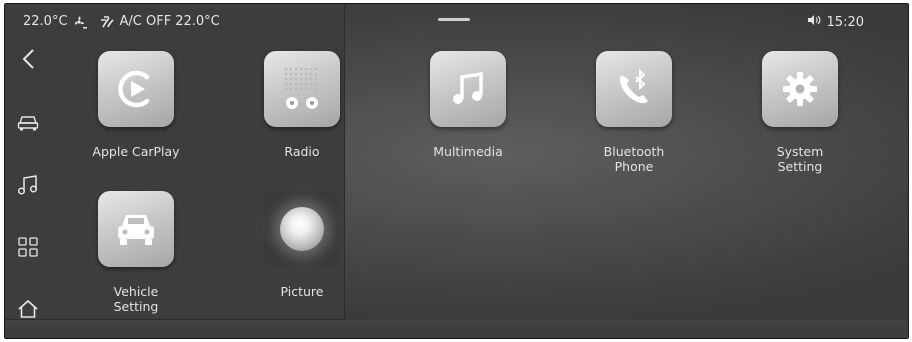  Describe the element at coordinates (814, 22) in the screenshot. I see `volume-icon` at that location.